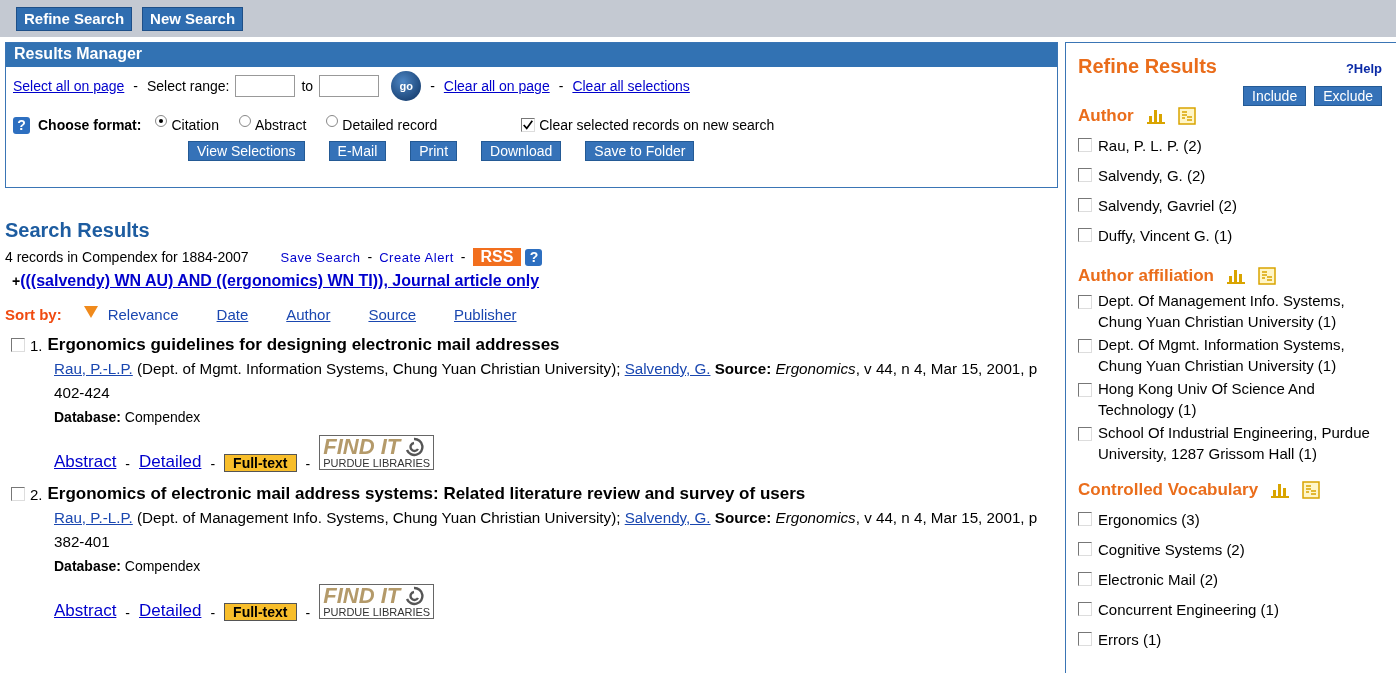 This screenshot has width=1396, height=673. I want to click on facet-option: Hong Kong Univ Of Science And Technology (1), so click(1240, 399).